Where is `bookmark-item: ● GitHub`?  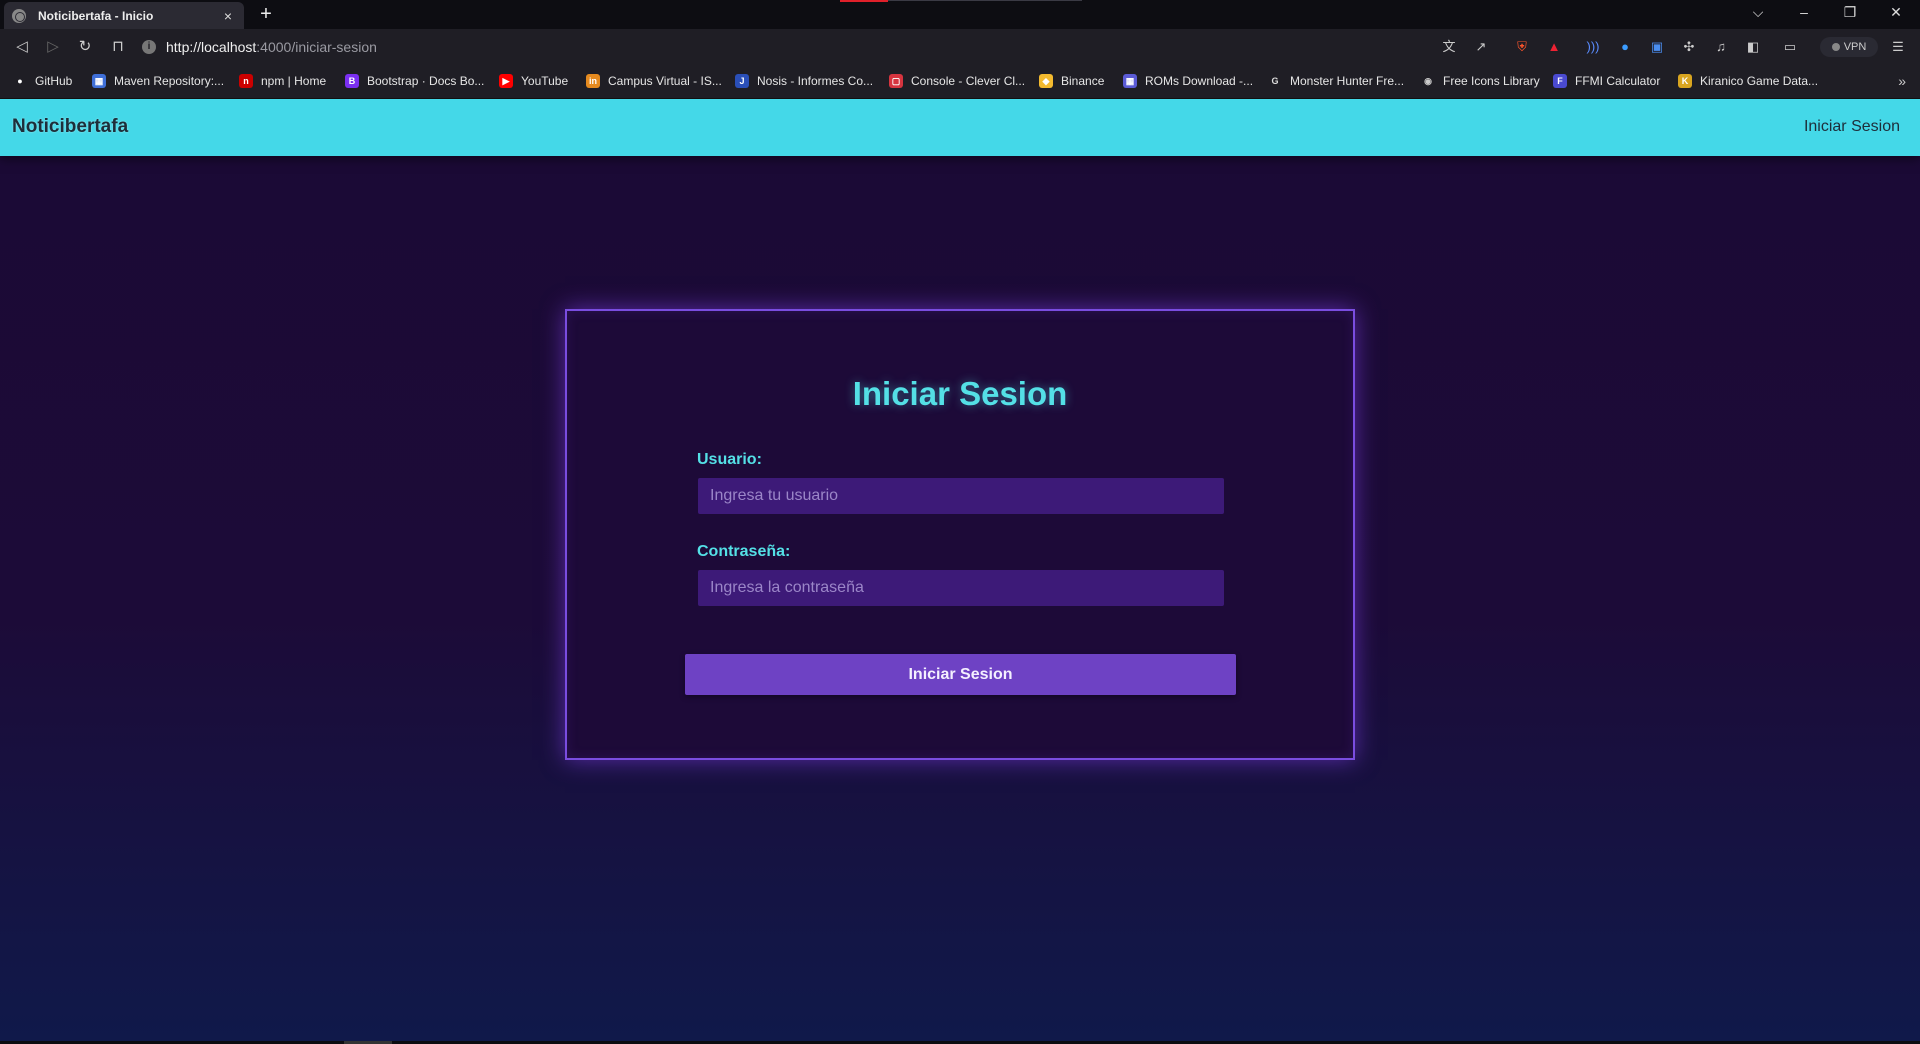 bookmark-item: ● GitHub is located at coordinates (42, 81).